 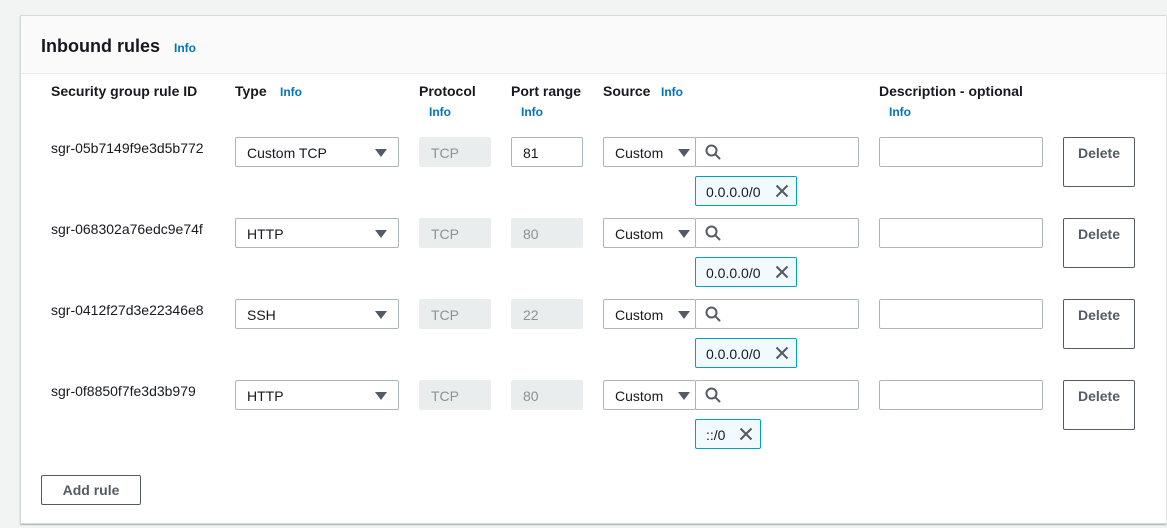 I want to click on port-range-input: 81, so click(x=547, y=152).